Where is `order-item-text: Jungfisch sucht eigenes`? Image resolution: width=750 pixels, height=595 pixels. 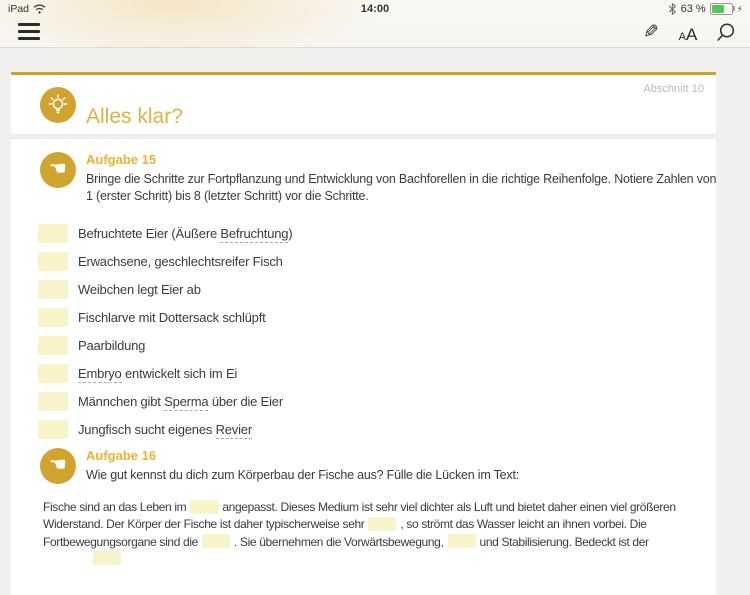
order-item-text: Jungfisch sucht eigenes is located at coordinates (147, 429).